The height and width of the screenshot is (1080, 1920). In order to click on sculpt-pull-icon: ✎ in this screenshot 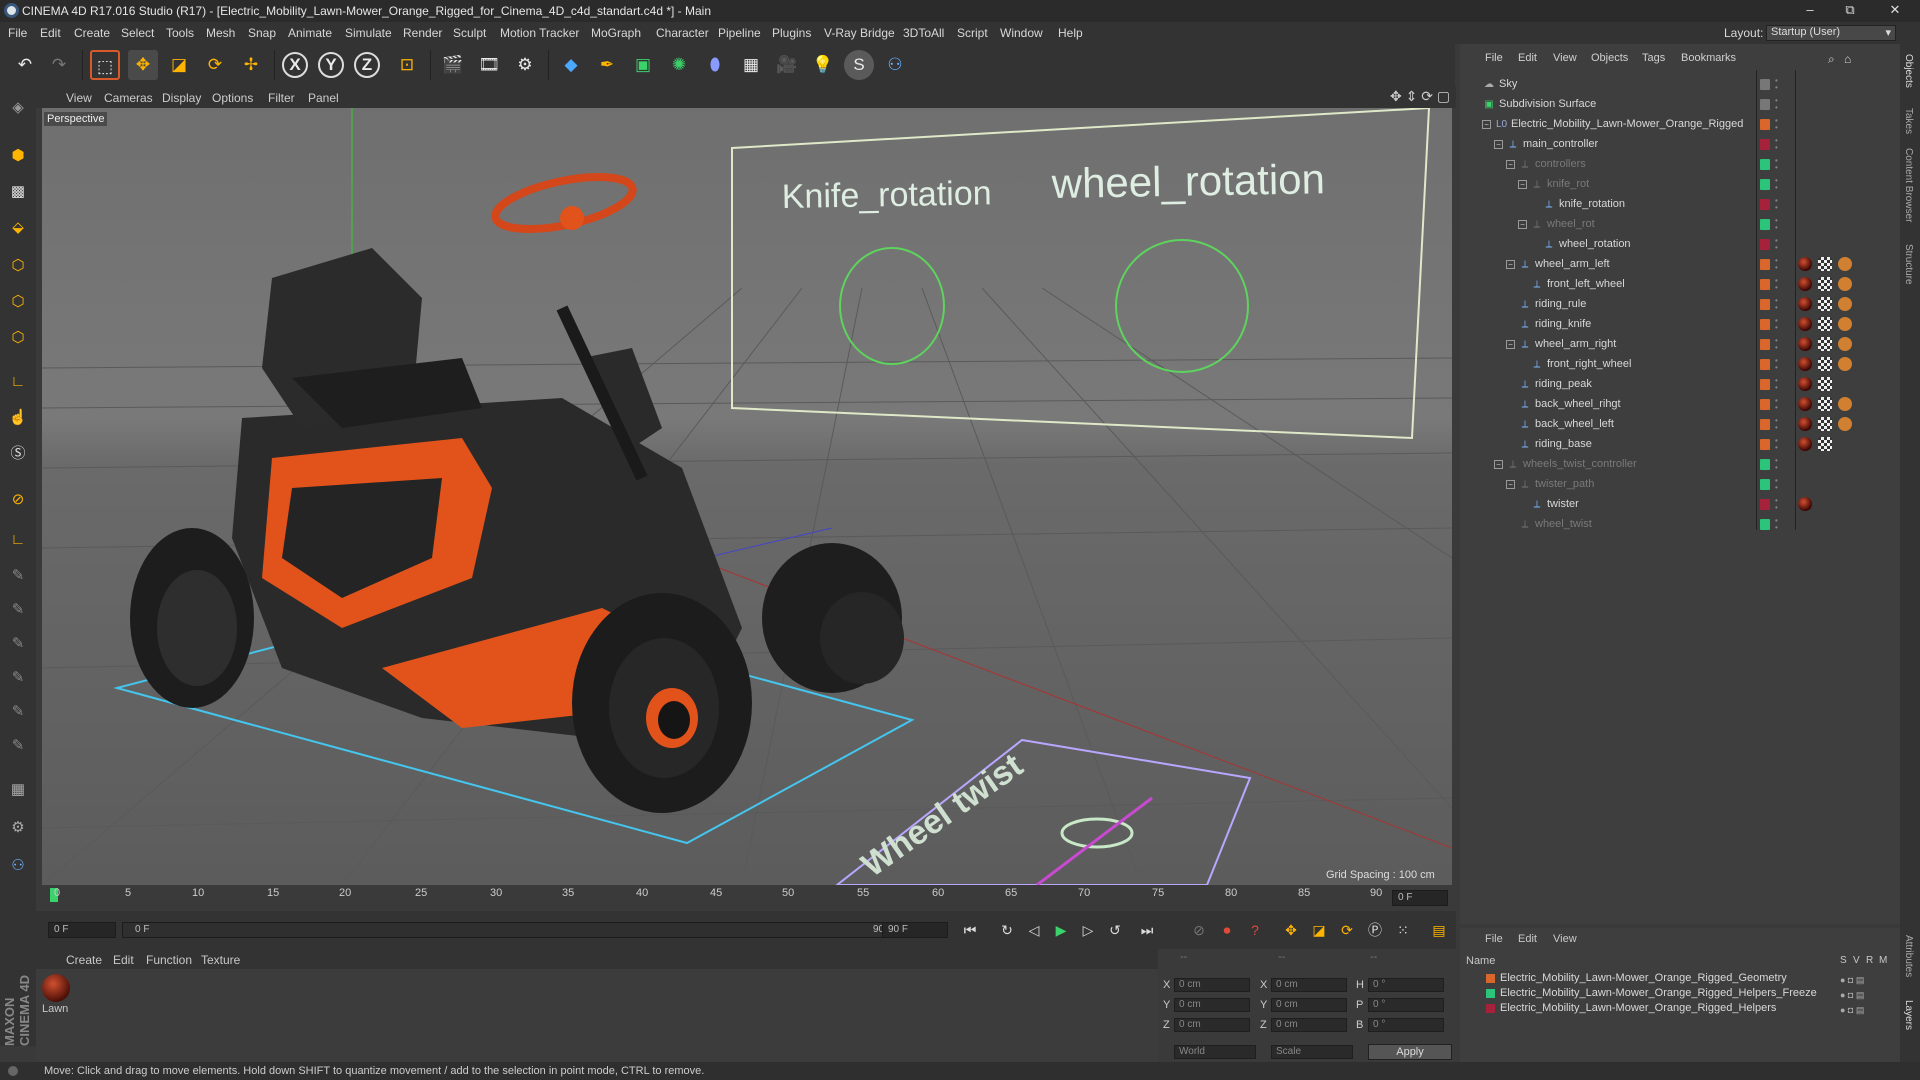, I will do `click(18, 610)`.